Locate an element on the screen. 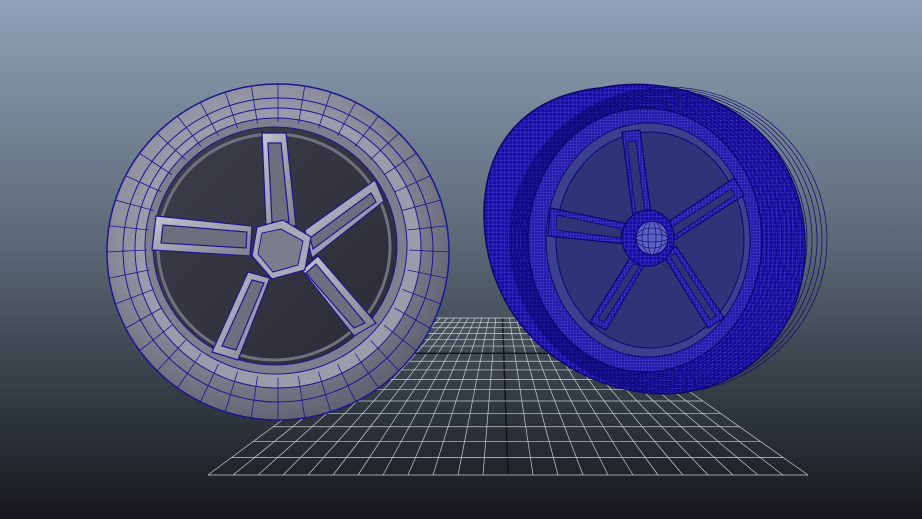 This screenshot has height=519, width=922. hub-cap is located at coordinates (652, 238).